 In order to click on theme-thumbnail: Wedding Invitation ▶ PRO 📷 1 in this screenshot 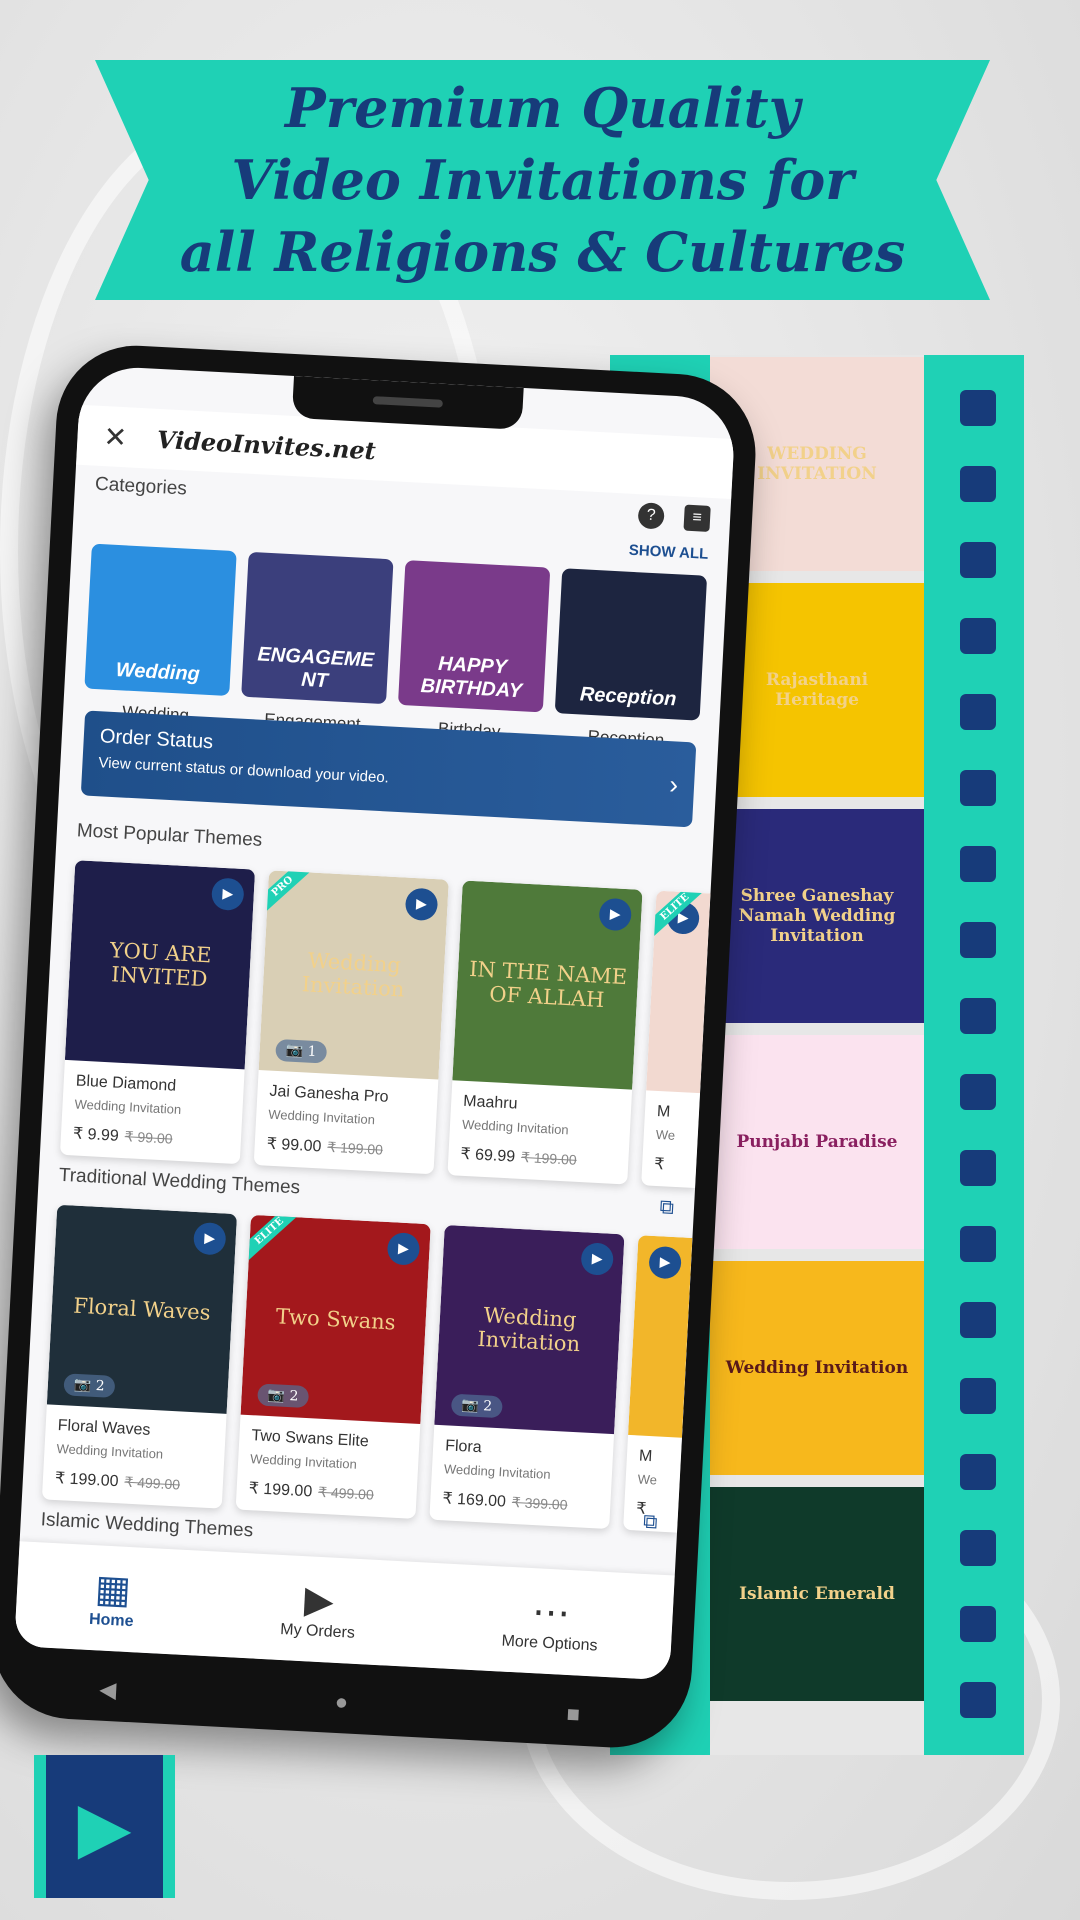, I will do `click(351, 975)`.